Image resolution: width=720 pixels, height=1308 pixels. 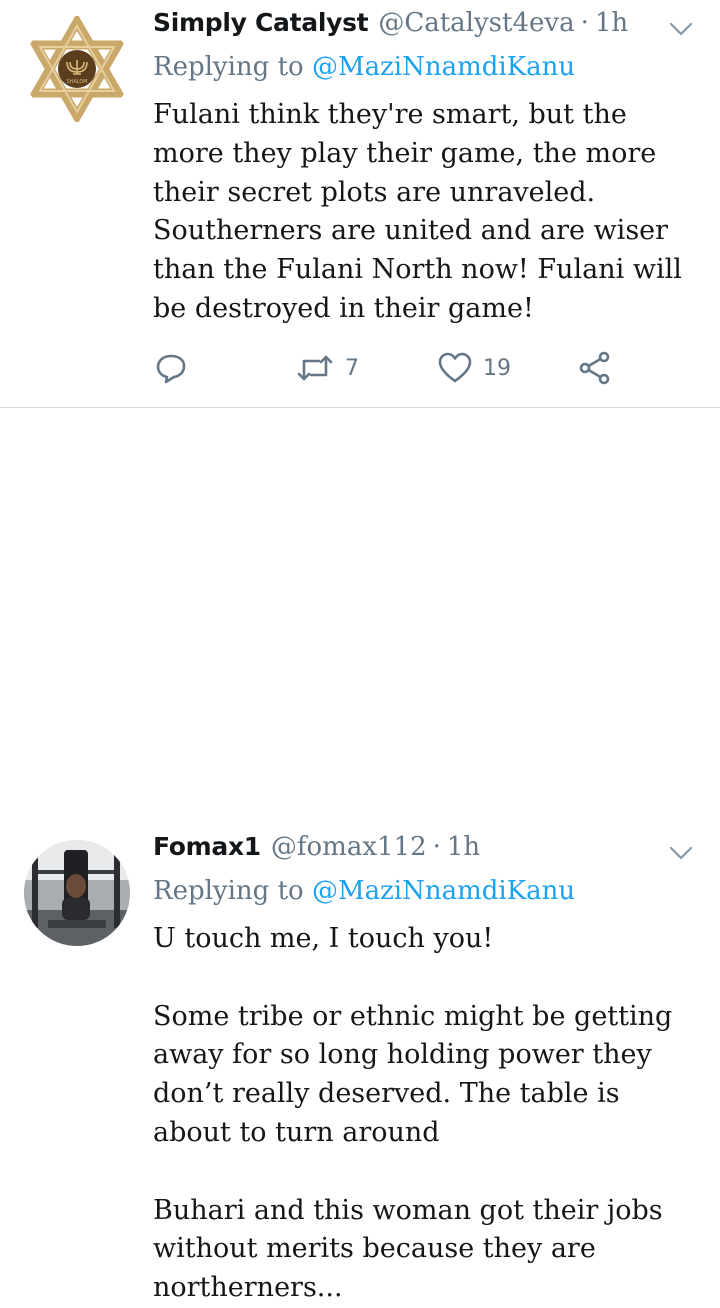 What do you see at coordinates (315, 368) in the screenshot?
I see `retweet-icon` at bounding box center [315, 368].